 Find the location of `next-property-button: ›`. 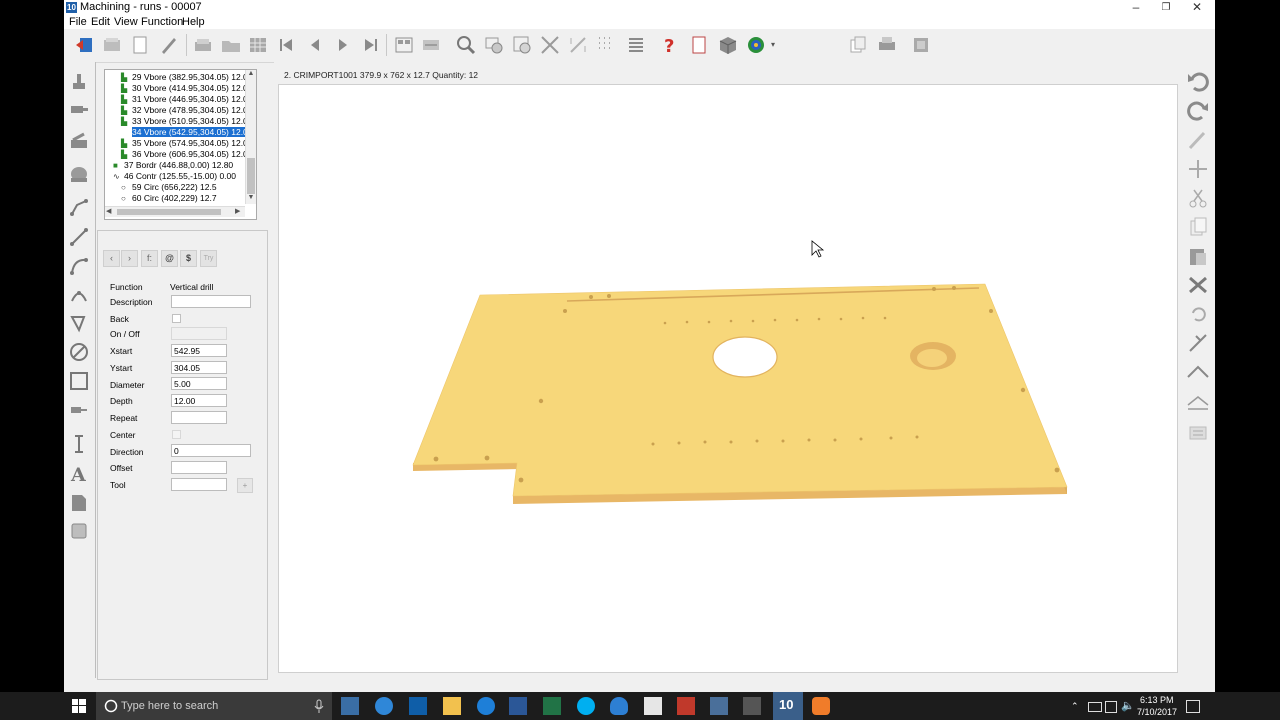

next-property-button: › is located at coordinates (129, 258).